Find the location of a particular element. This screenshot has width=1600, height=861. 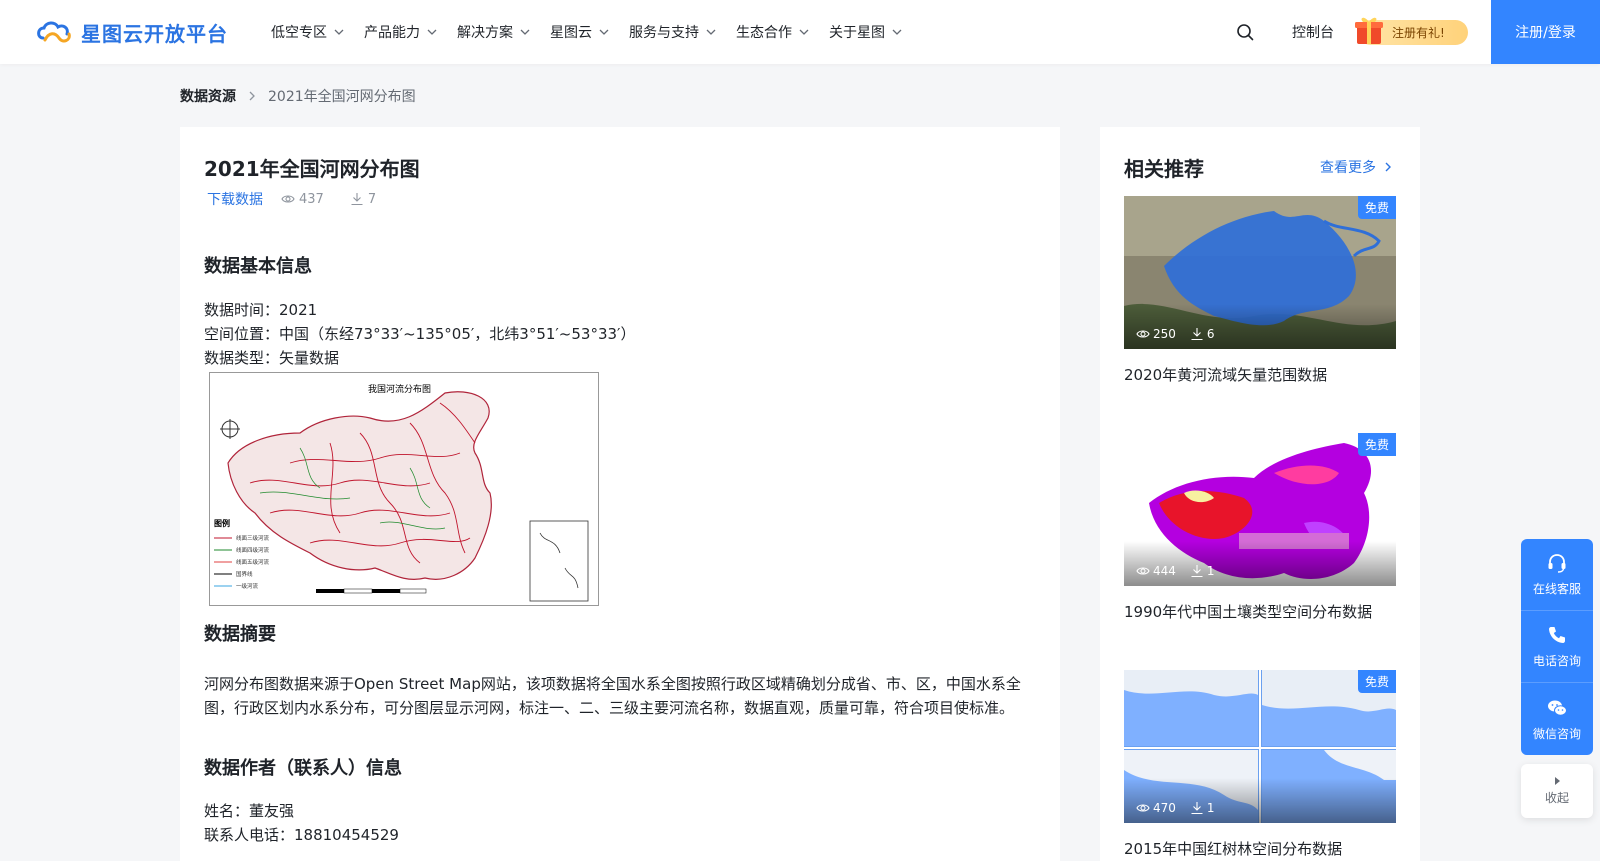

gift-icon is located at coordinates (1369, 30).